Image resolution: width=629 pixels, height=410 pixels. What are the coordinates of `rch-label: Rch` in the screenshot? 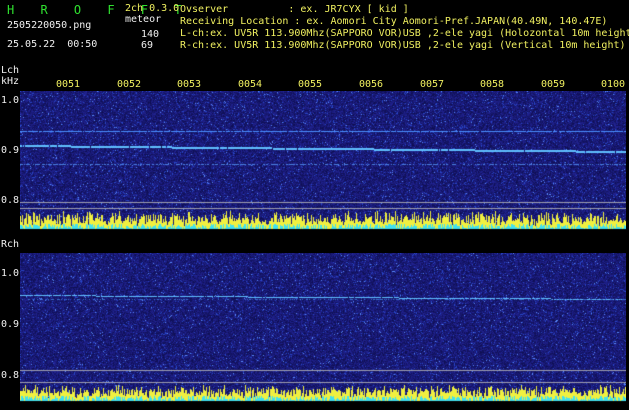 It's located at (10, 244).